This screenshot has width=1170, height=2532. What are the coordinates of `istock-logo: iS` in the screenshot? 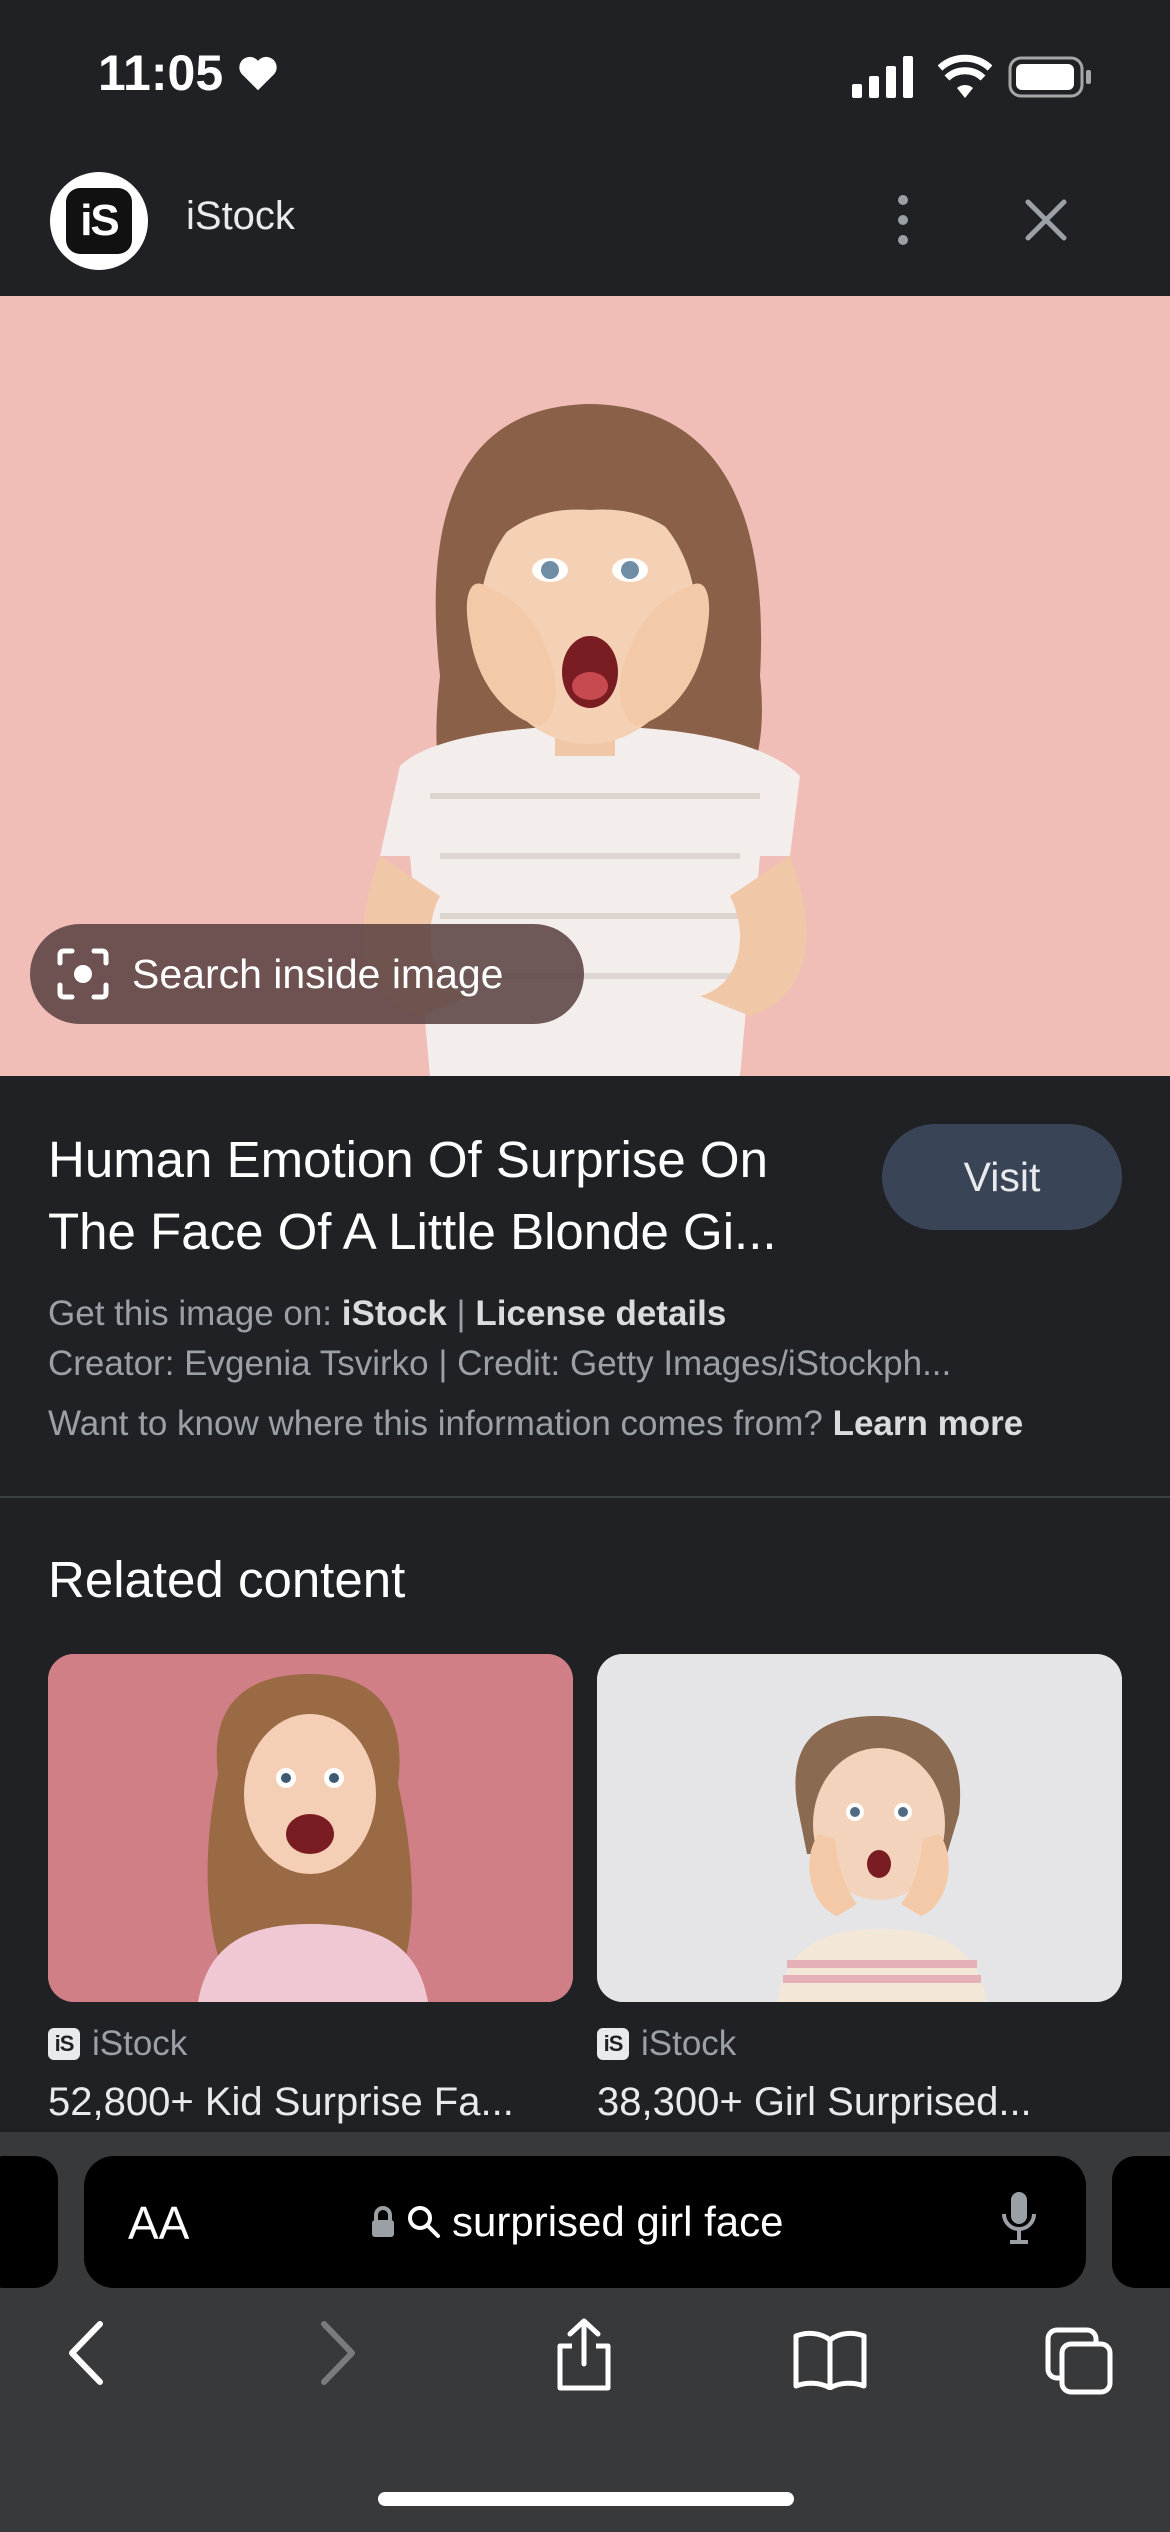 It's located at (99, 221).